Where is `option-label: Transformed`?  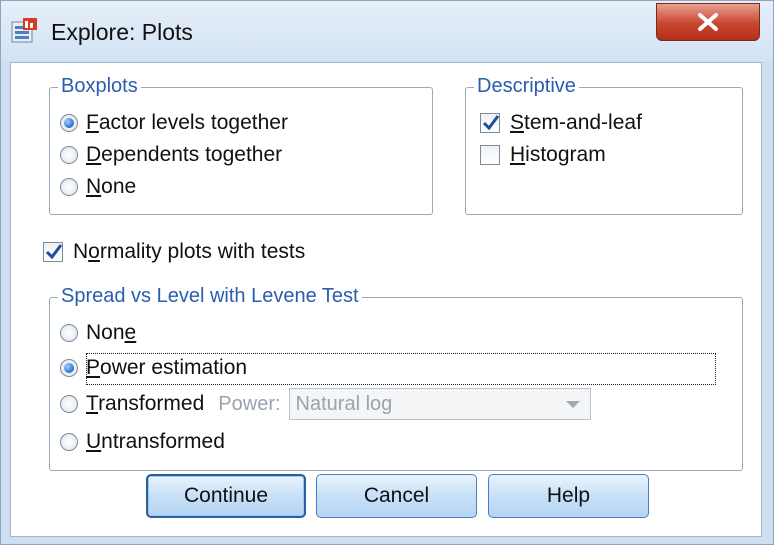 option-label: Transformed is located at coordinates (145, 403).